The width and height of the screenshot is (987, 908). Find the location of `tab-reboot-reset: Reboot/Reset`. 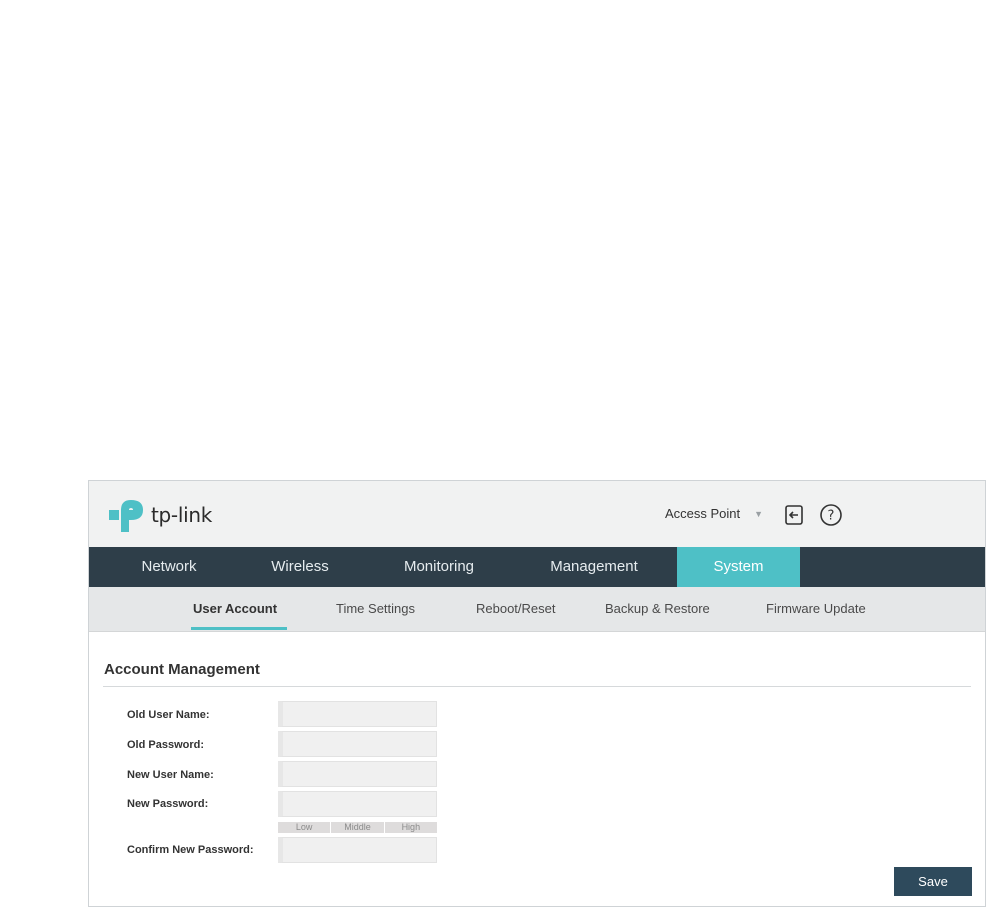

tab-reboot-reset: Reboot/Reset is located at coordinates (516, 608).